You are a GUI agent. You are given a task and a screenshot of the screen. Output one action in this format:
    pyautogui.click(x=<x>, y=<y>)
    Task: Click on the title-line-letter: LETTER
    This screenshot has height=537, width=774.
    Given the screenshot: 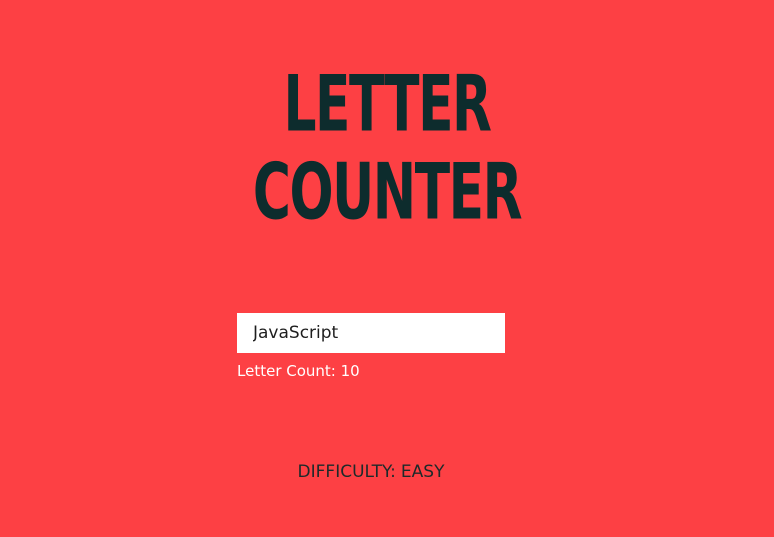 What is the action you would take?
    pyautogui.click(x=387, y=103)
    